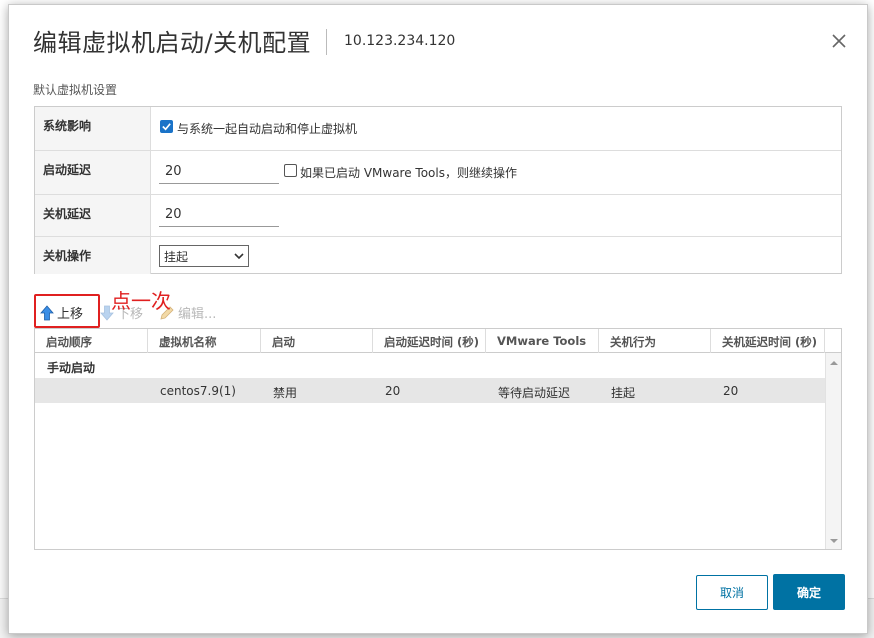 This screenshot has height=638, width=874. Describe the element at coordinates (172, 43) in the screenshot. I see `dialog-title: 编辑虚拟机启动/关机配置` at that location.